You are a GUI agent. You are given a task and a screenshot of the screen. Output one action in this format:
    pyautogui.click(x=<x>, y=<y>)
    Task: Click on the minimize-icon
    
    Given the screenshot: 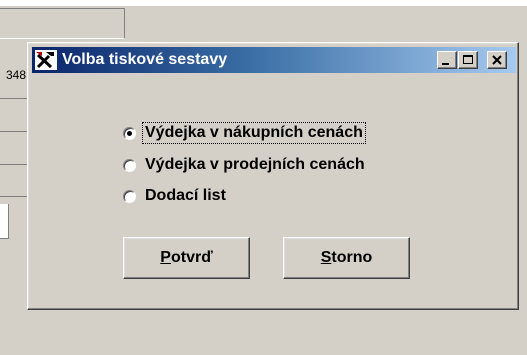 What is the action you would take?
    pyautogui.click(x=445, y=64)
    